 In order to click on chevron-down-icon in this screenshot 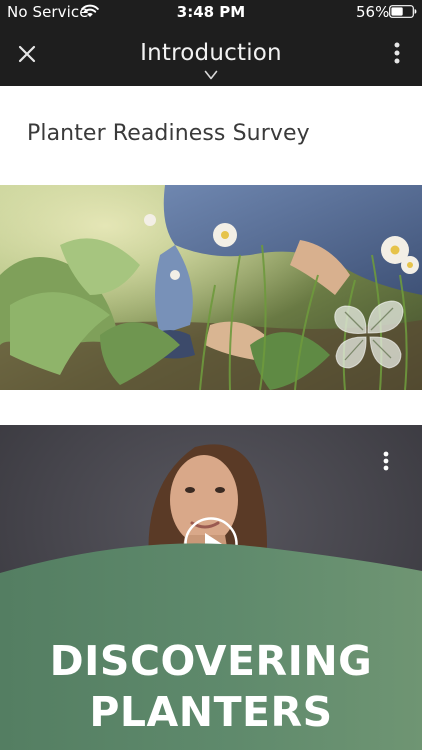, I will do `click(211, 75)`.